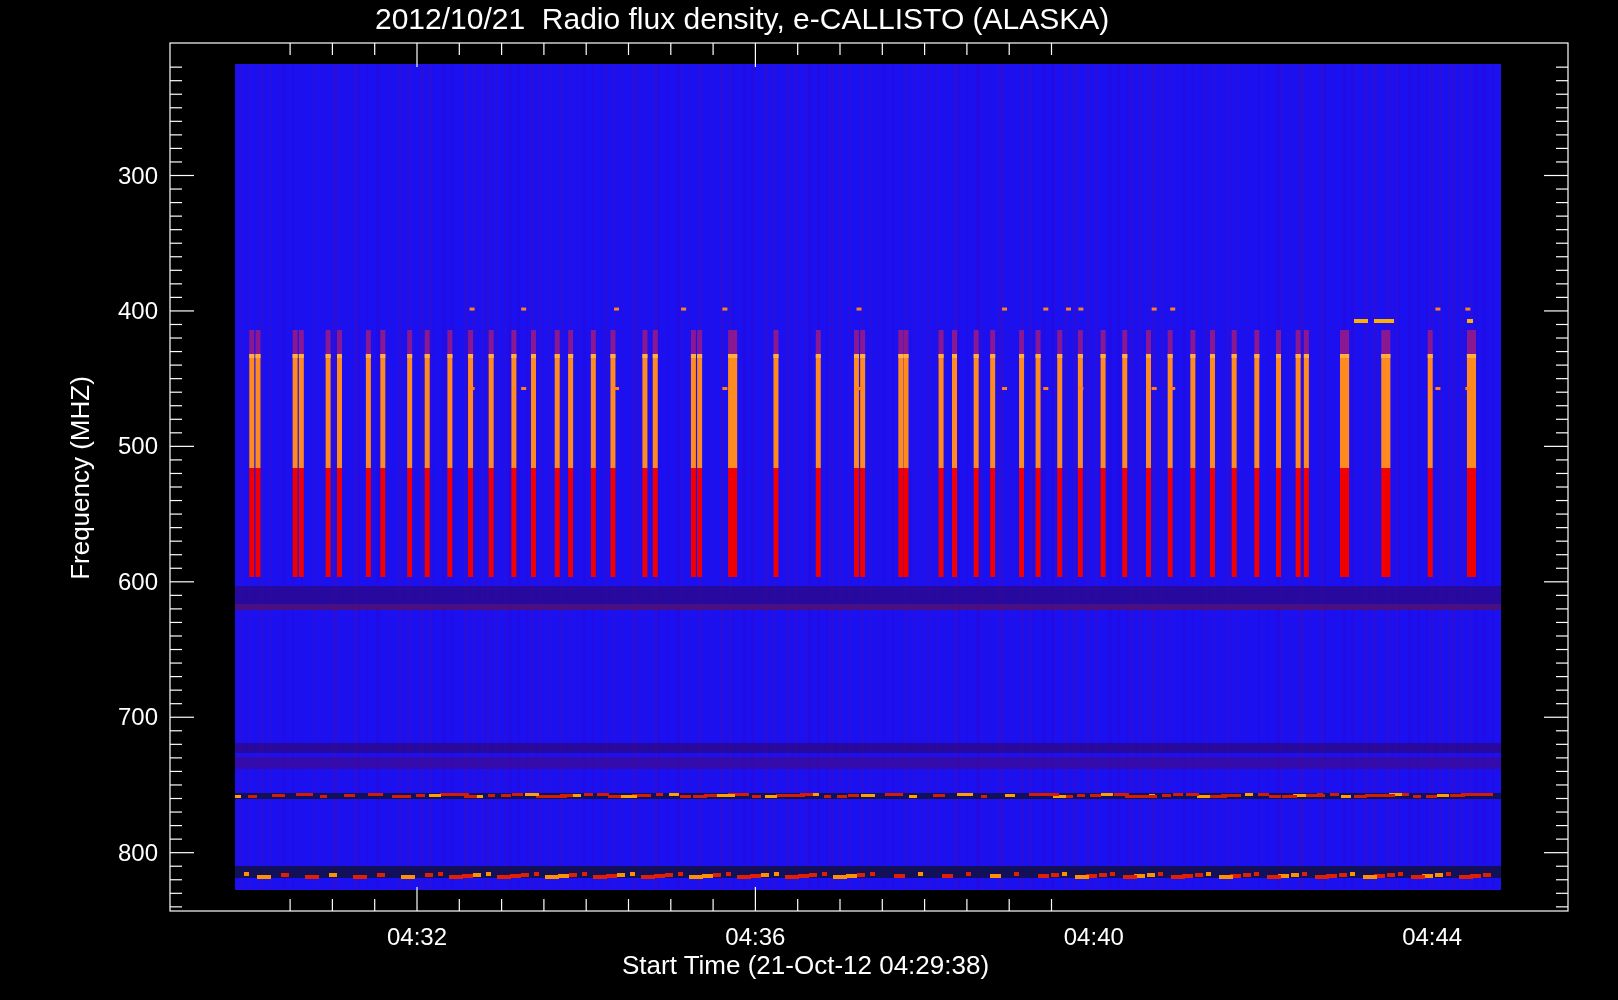  I want to click on y-tick-label: 500, so click(137, 446).